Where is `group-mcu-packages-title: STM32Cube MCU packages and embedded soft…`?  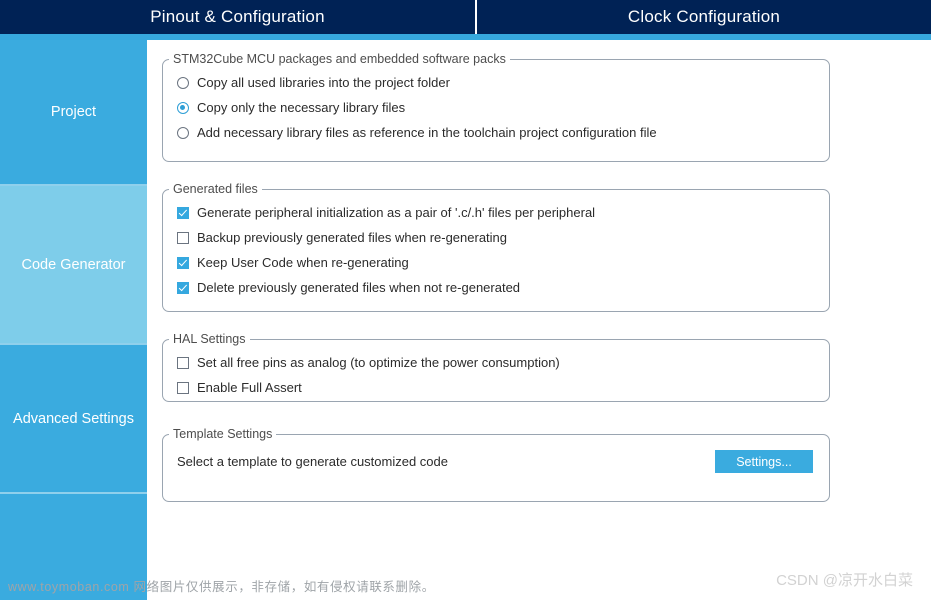
group-mcu-packages-title: STM32Cube MCU packages and embedded soft… is located at coordinates (339, 59).